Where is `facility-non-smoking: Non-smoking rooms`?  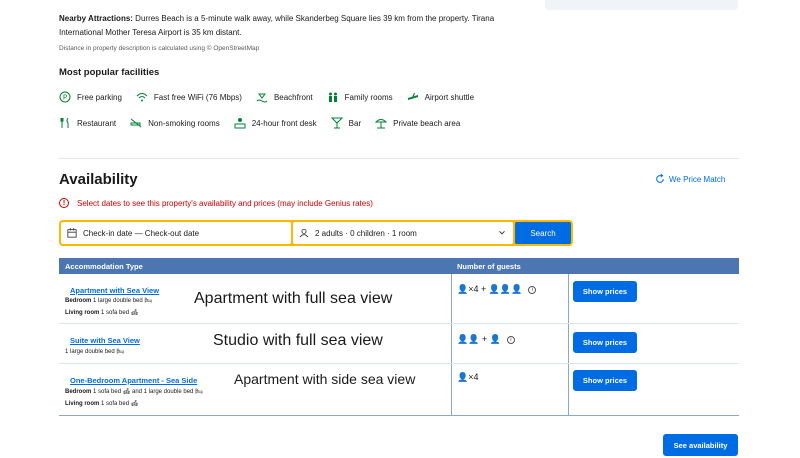
facility-non-smoking: Non-smoking rooms is located at coordinates (175, 123).